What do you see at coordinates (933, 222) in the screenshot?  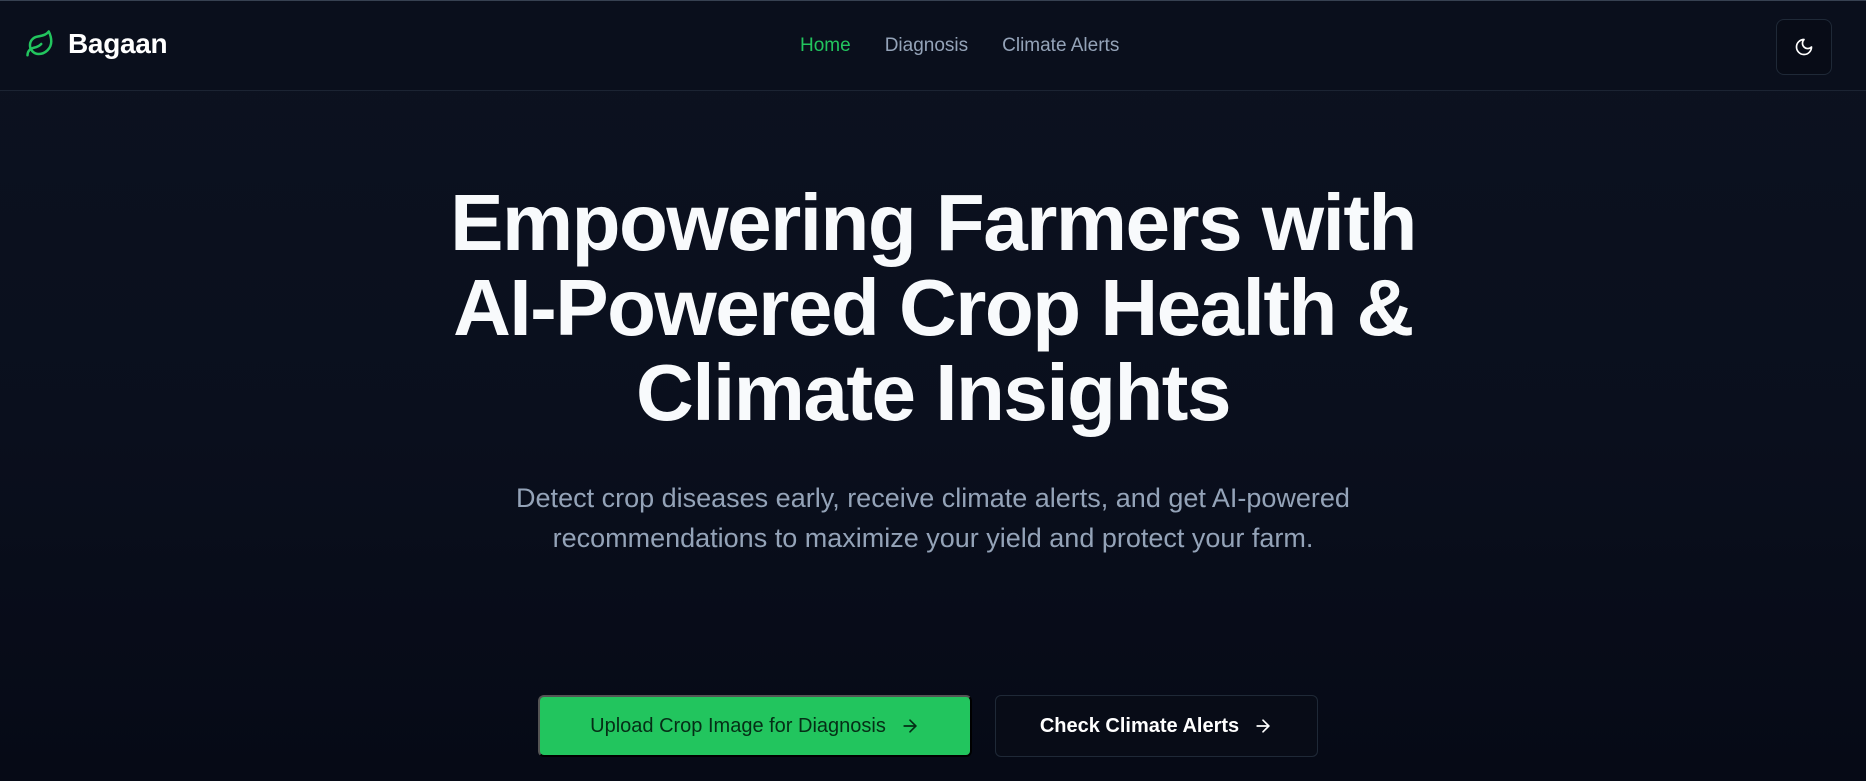 I see `hero-title-line: Empowering Farmers with` at bounding box center [933, 222].